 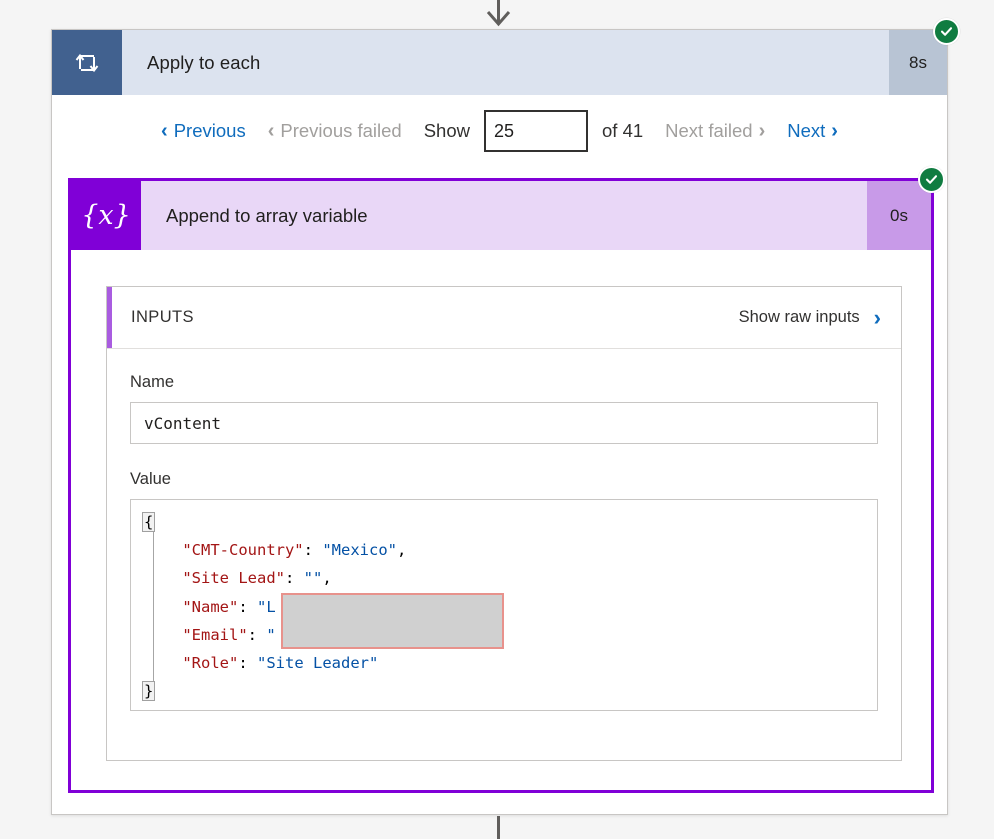 I want to click on append-to-array-variable-title: Append to array variable, so click(x=267, y=215).